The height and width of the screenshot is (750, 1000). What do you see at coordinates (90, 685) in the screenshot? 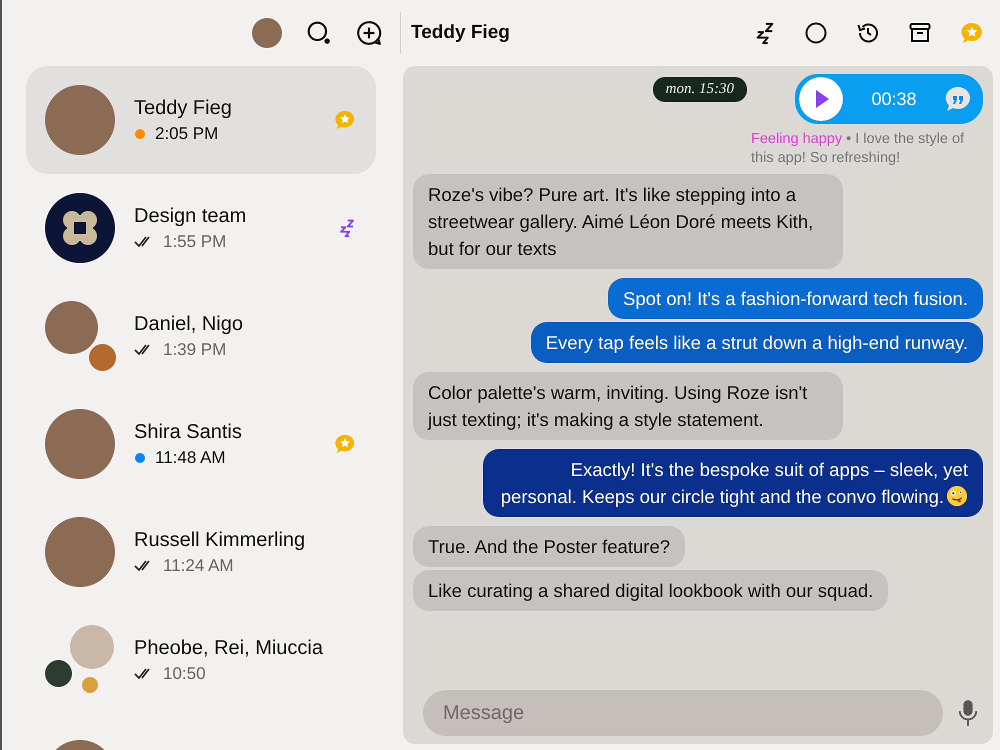
I see `avatar-photo` at bounding box center [90, 685].